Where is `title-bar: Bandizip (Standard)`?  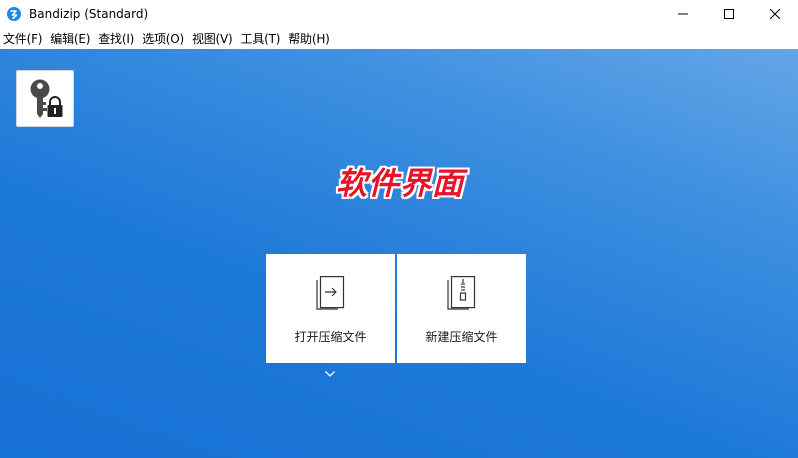 title-bar: Bandizip (Standard) is located at coordinates (399, 14).